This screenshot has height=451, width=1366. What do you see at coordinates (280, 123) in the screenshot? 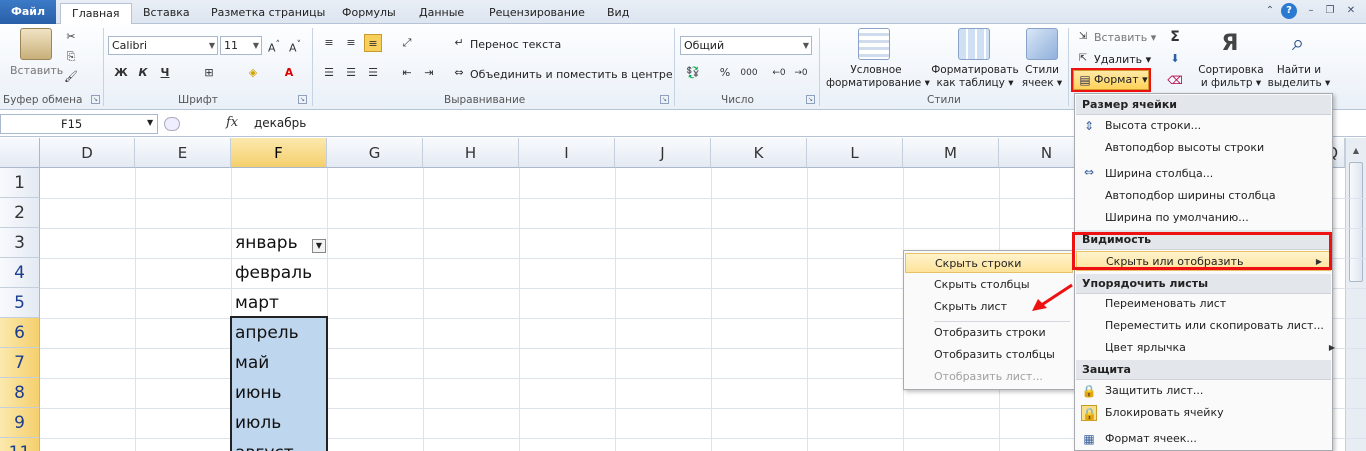
I see `formula-content: декабрь` at bounding box center [280, 123].